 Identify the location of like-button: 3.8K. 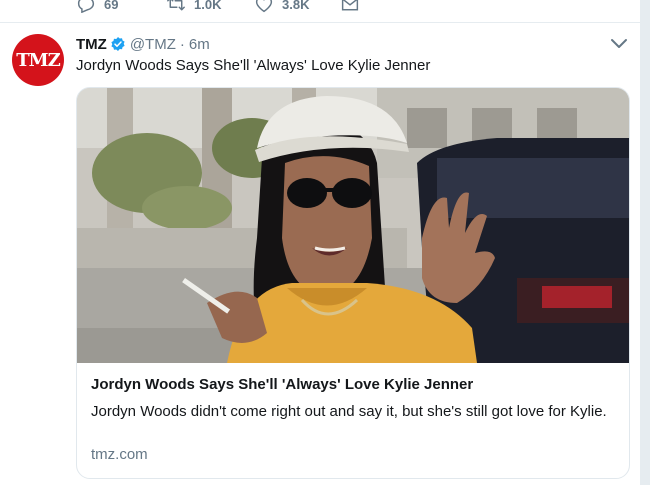
(281, 7).